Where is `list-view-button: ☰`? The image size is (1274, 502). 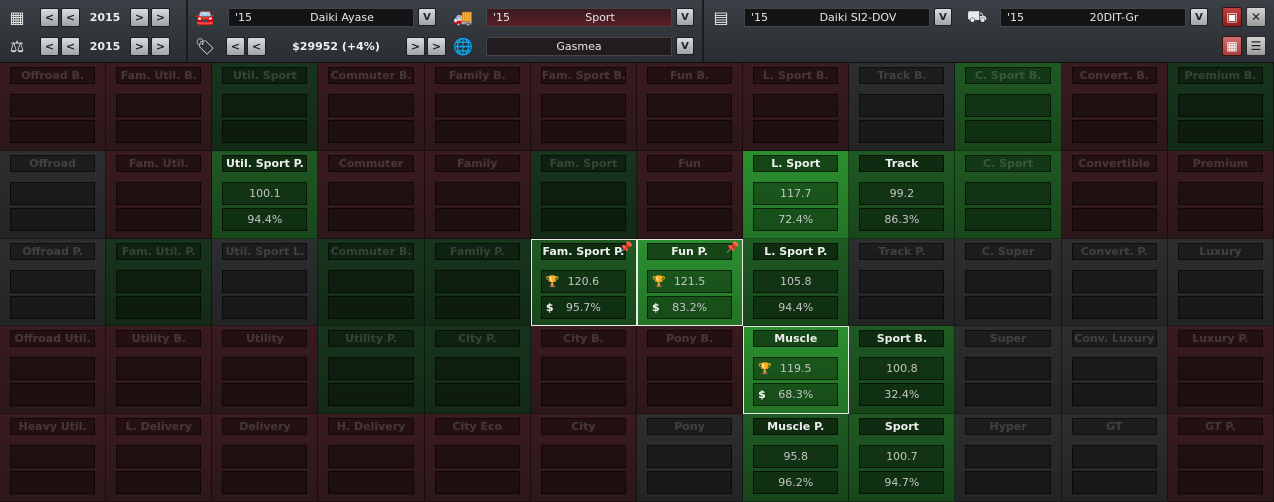 list-view-button: ☰ is located at coordinates (1256, 46).